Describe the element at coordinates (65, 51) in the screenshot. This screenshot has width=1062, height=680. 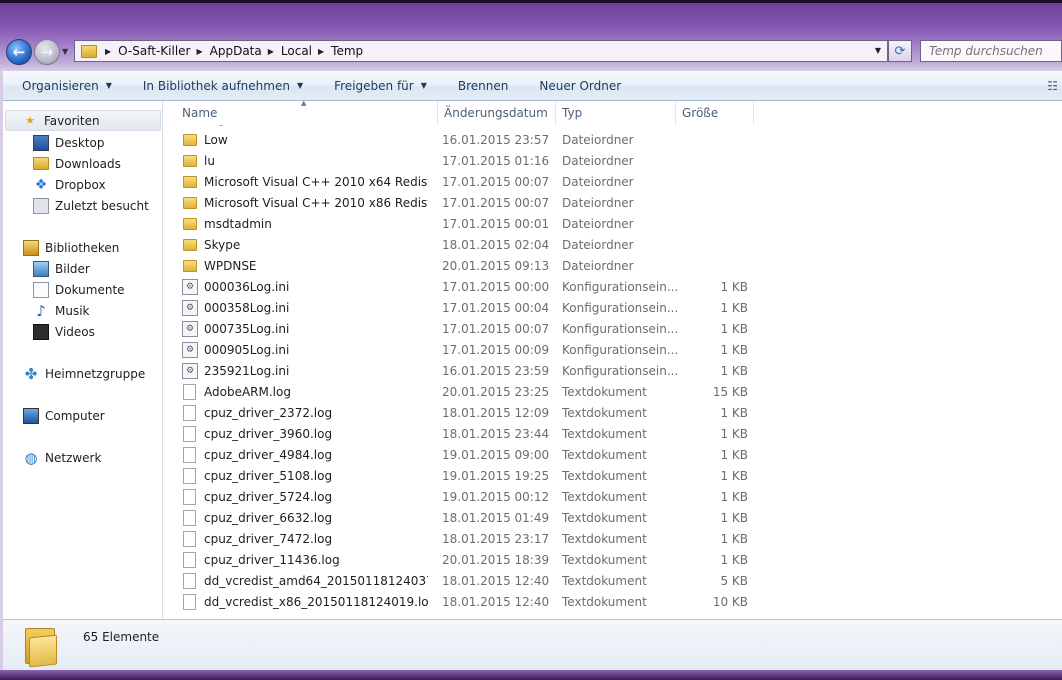
I see `recent-pages-dropdown: ▼` at that location.